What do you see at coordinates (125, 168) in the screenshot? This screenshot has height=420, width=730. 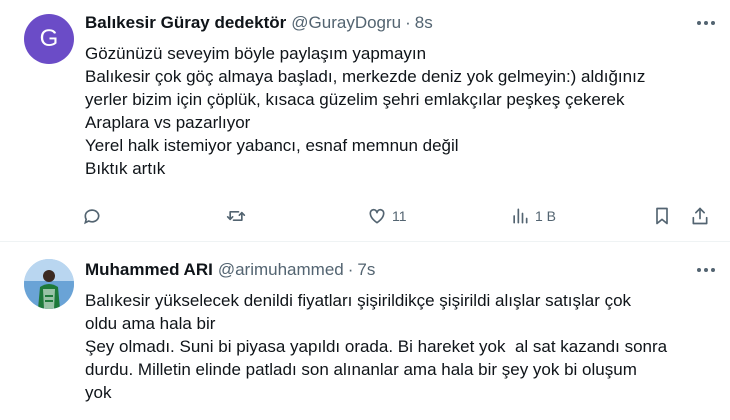 I see `tweet-line: Bıktık artık` at bounding box center [125, 168].